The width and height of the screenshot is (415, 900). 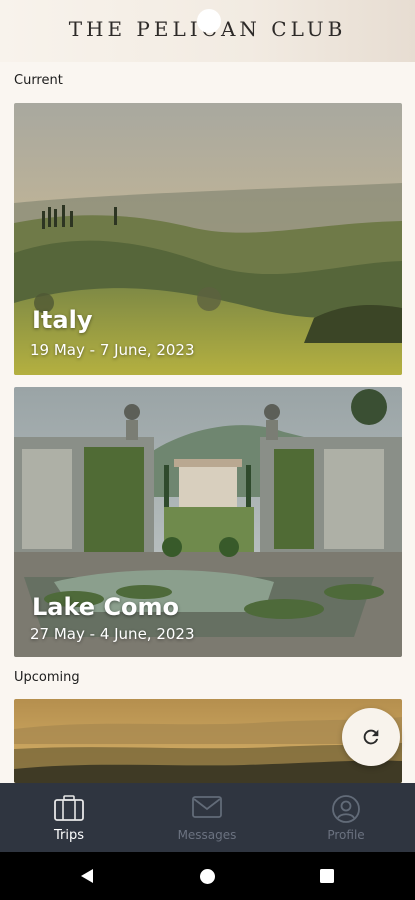 What do you see at coordinates (47, 677) in the screenshot?
I see `section-label-upcoming: Upcoming` at bounding box center [47, 677].